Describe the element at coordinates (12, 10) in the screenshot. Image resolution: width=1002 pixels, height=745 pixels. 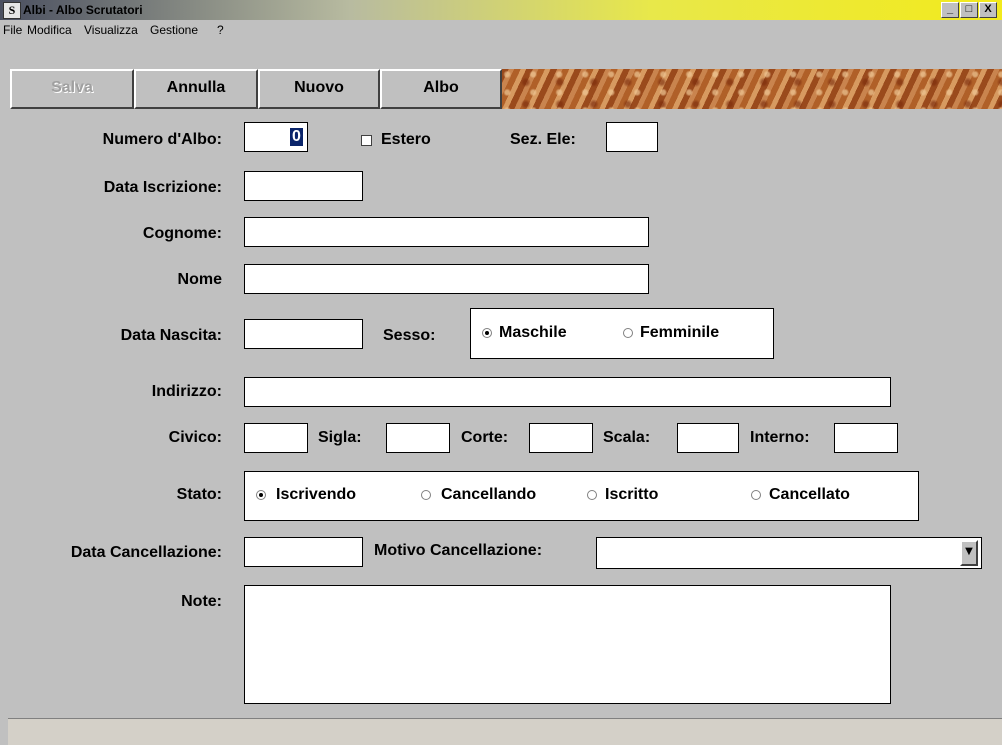
I see `app-logo-icon: S` at that location.